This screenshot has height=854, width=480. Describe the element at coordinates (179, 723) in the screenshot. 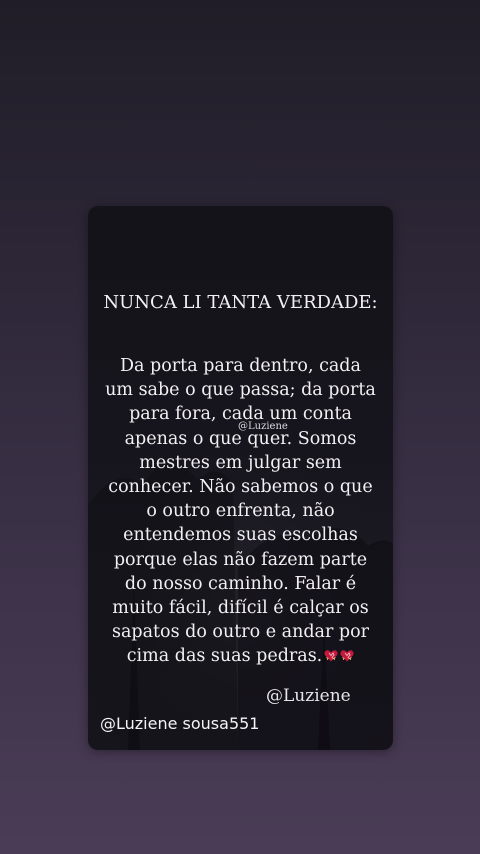

I see `user-handle-text: @Luziene sousa551` at that location.